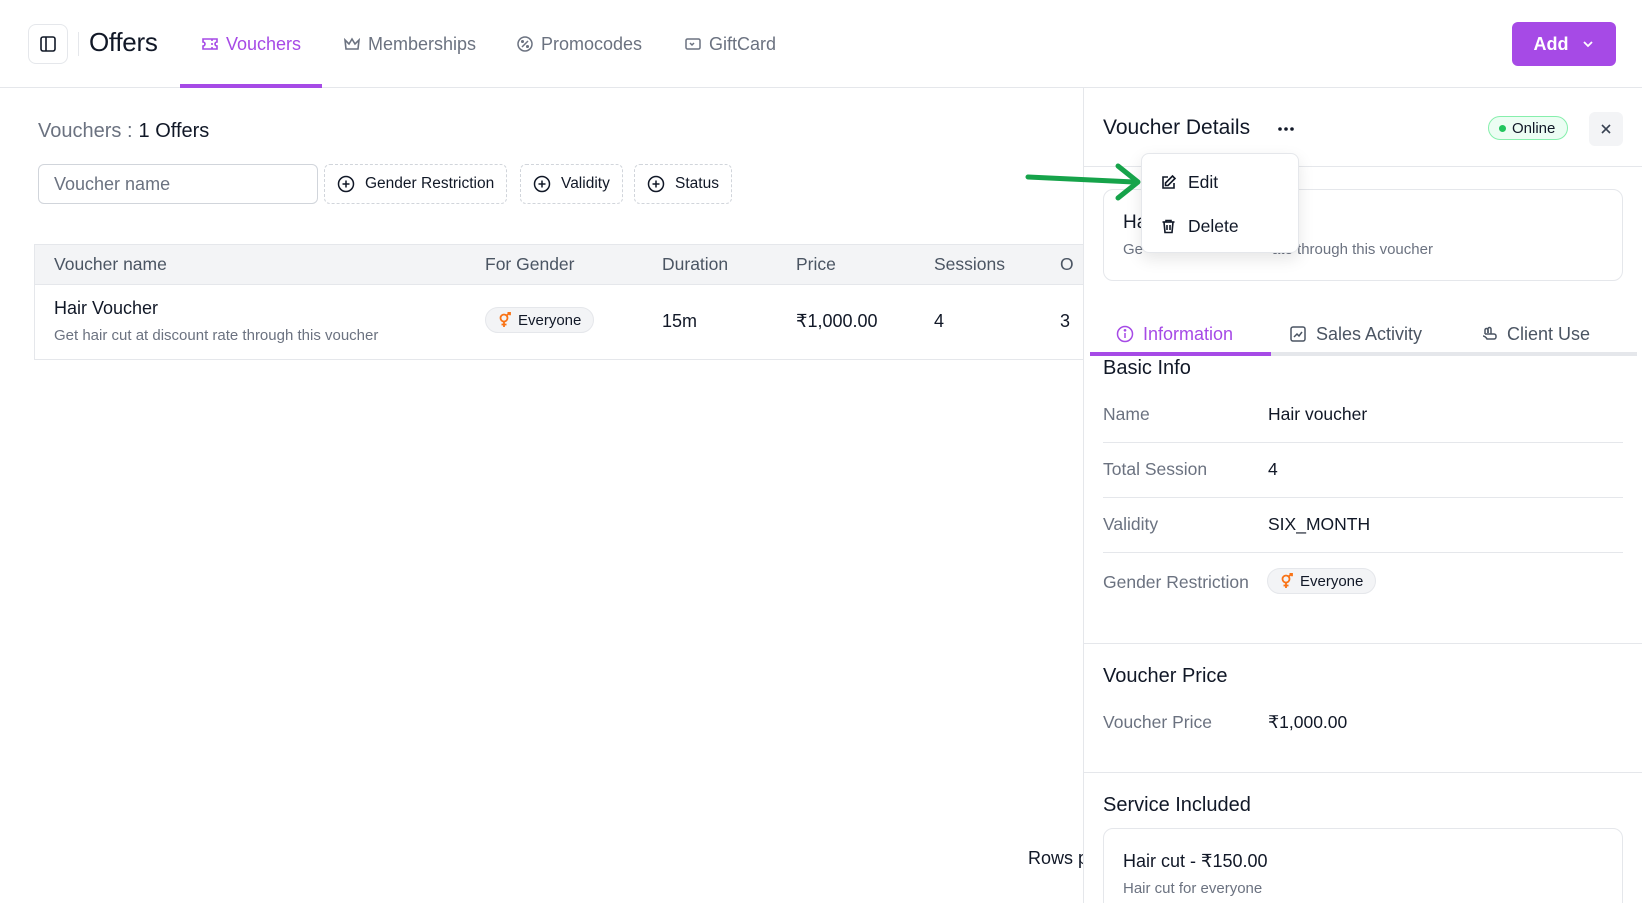 The height and width of the screenshot is (903, 1642). Describe the element at coordinates (85, 131) in the screenshot. I see `subtitle-label: Vouchers :` at that location.